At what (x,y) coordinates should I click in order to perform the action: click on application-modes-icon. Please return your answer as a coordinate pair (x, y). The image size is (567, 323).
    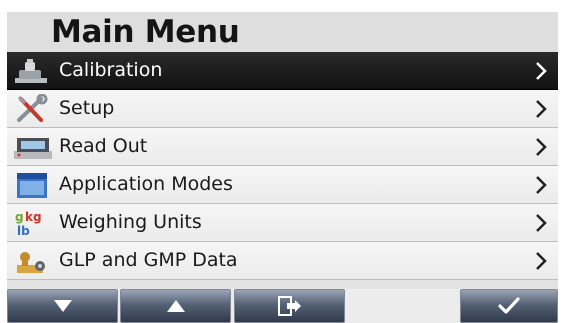
    Looking at the image, I should click on (32, 185).